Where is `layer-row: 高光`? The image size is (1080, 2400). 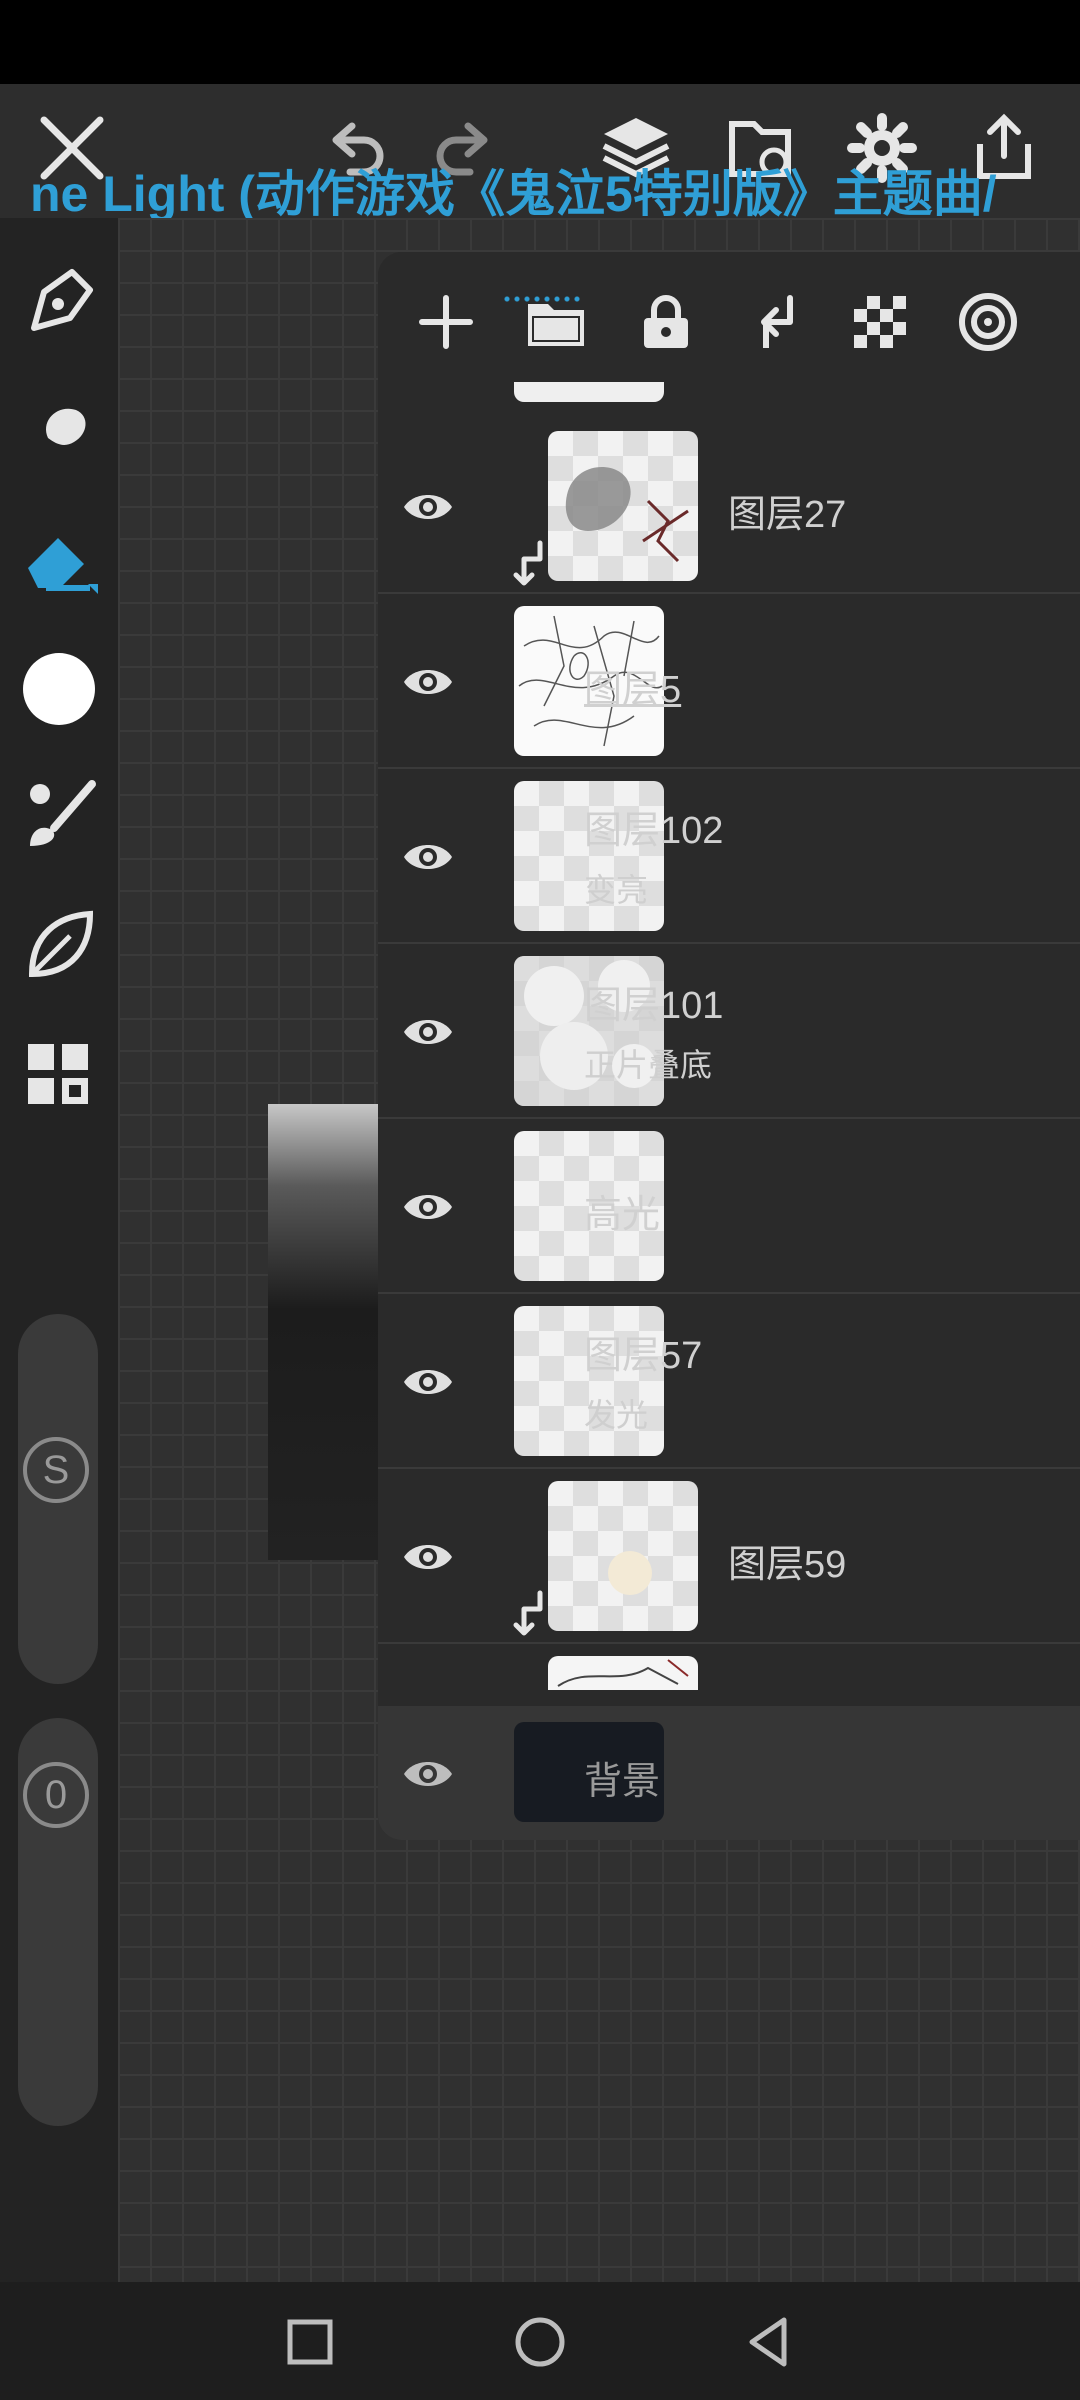 layer-row: 高光 is located at coordinates (729, 1206).